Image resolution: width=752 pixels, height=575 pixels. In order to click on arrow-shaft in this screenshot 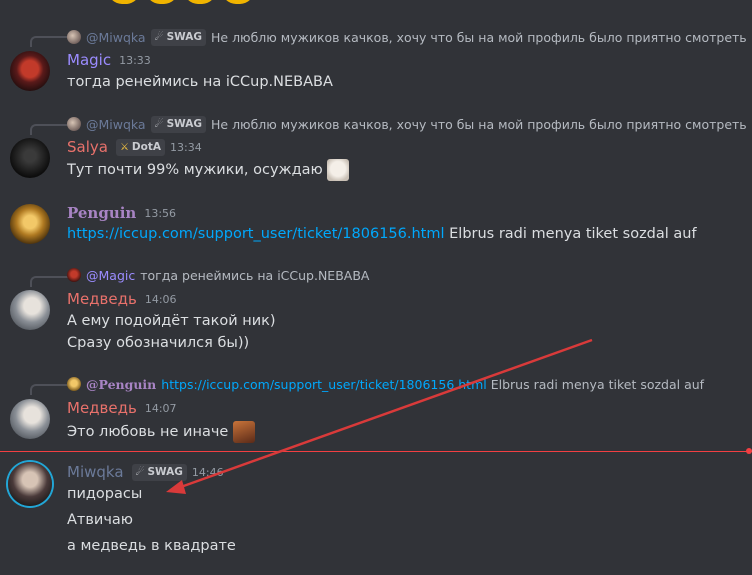, I will do `click(385, 414)`.